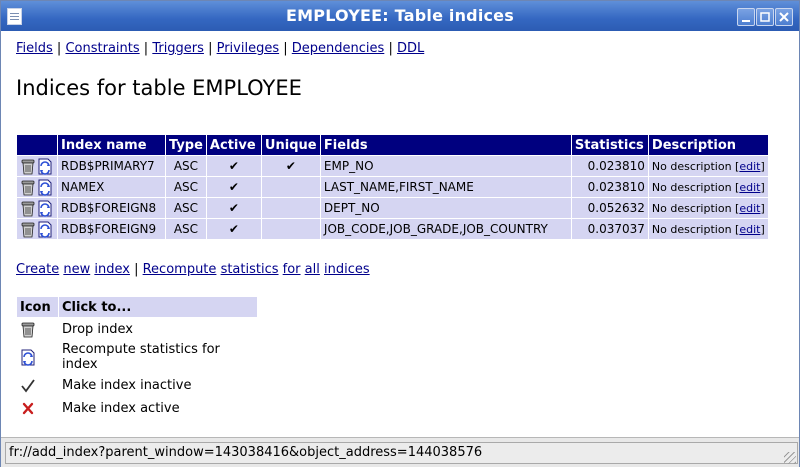 The width and height of the screenshot is (800, 467). I want to click on red-x-icon, so click(28, 408).